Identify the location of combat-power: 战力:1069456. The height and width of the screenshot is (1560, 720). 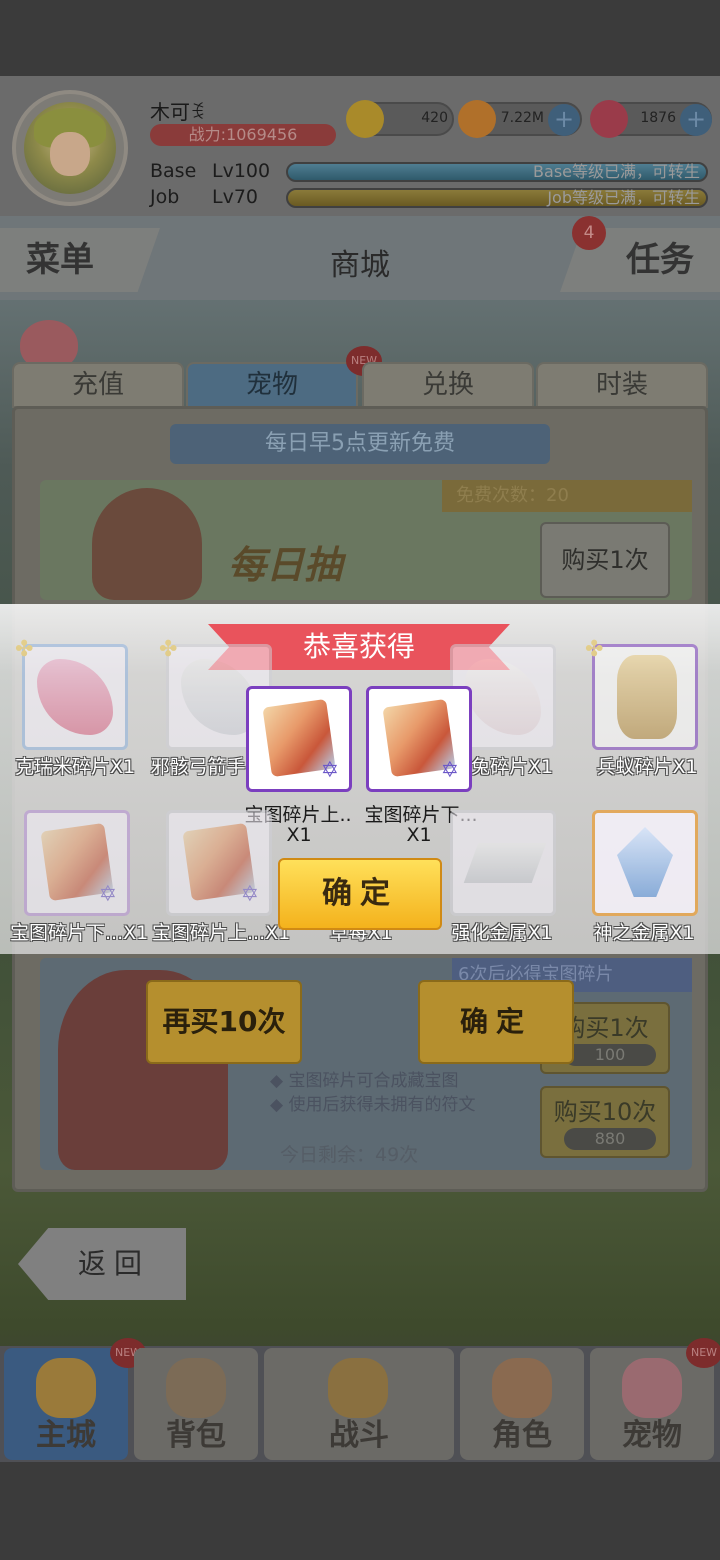
(243, 135).